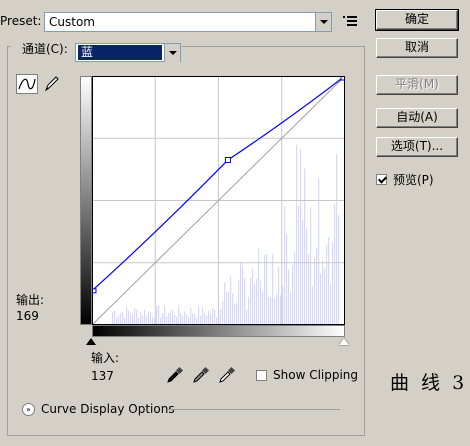 This screenshot has width=470, height=446. What do you see at coordinates (307, 375) in the screenshot?
I see `show-clipping-checkbox: Show Clipping` at bounding box center [307, 375].